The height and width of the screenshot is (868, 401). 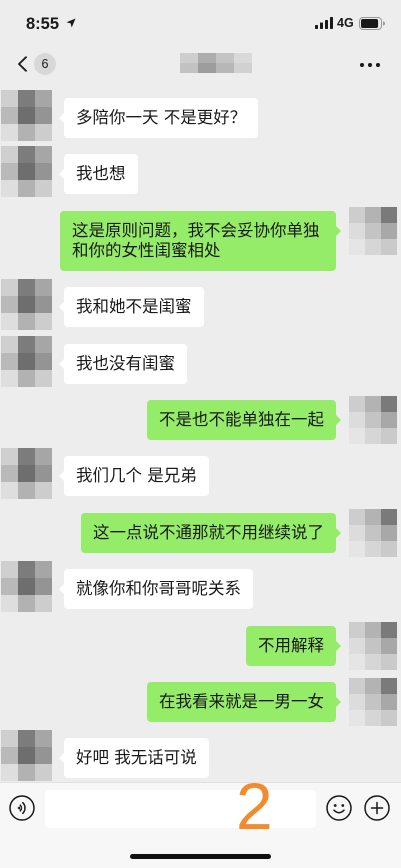 I want to click on message-row: 就像你和你哥哥呢关系, so click(x=200, y=587).